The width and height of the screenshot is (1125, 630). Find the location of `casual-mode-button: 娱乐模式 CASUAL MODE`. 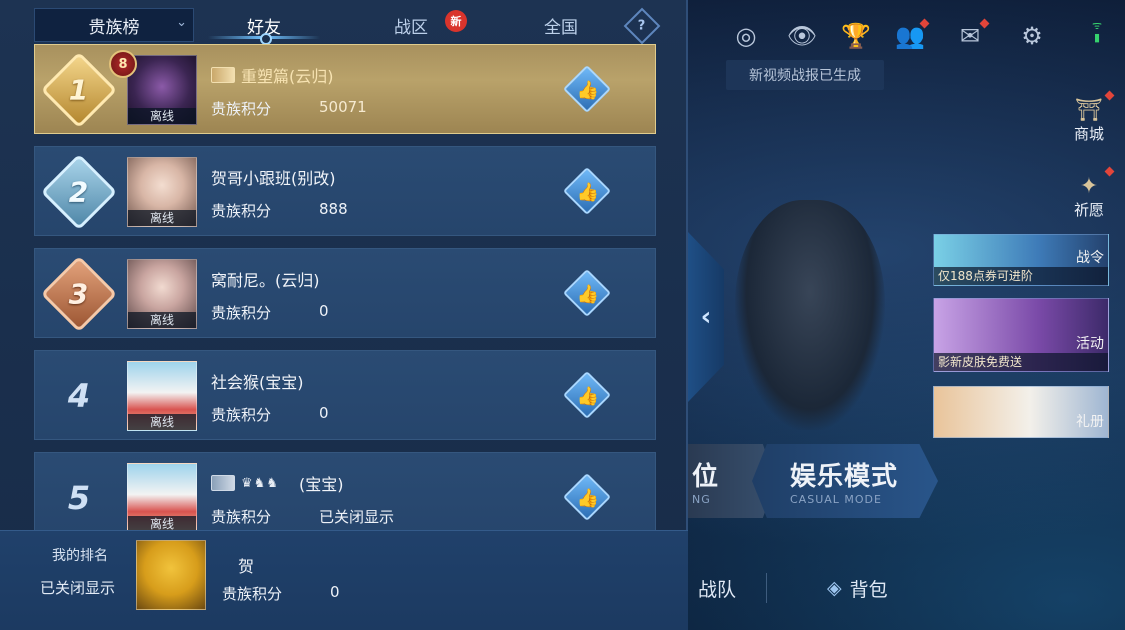

casual-mode-button: 娱乐模式 CASUAL MODE is located at coordinates (845, 481).